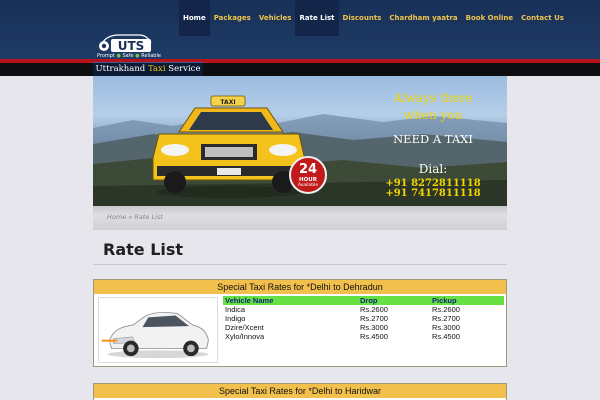 The width and height of the screenshot is (600, 400). What do you see at coordinates (308, 169) in the screenshot?
I see `badge-number: 24` at bounding box center [308, 169].